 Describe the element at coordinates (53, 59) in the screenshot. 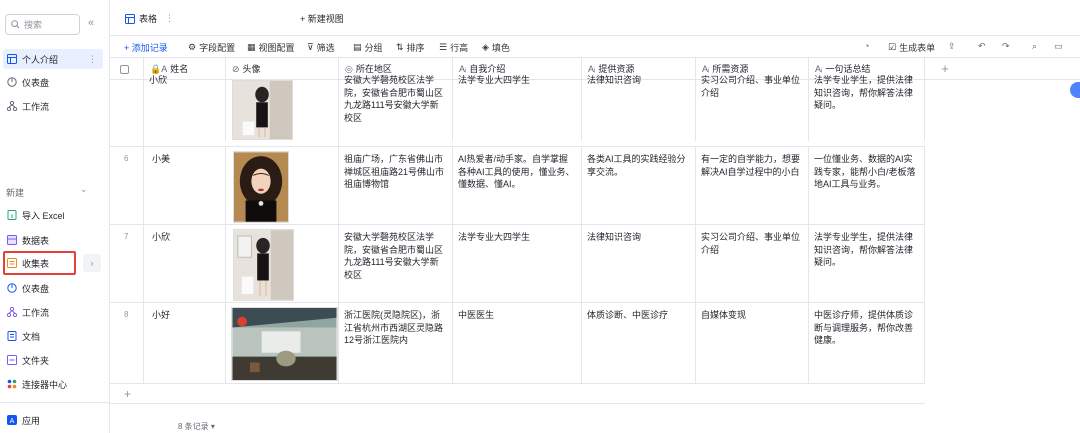

I see `sidebar-item-personal-intro: 个人介绍 ⋮` at that location.